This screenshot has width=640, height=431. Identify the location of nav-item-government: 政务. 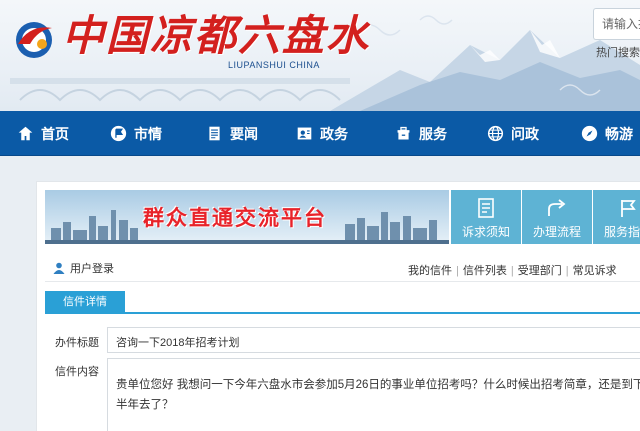
(322, 133).